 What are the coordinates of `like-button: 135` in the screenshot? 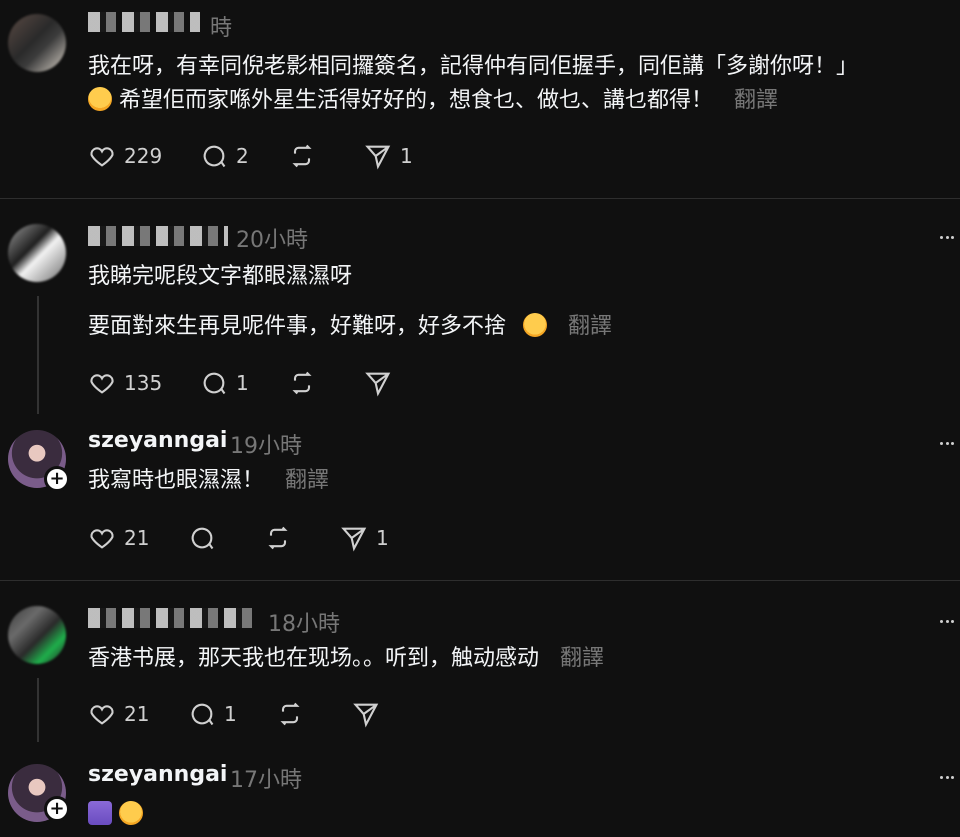 It's located at (125, 383).